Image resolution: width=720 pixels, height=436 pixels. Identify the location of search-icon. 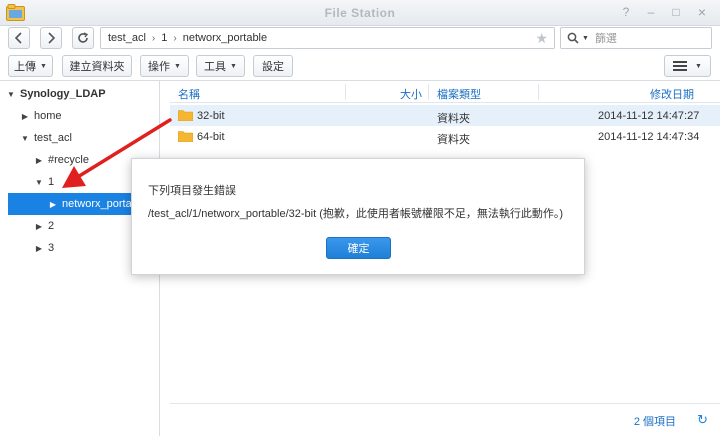
(573, 38).